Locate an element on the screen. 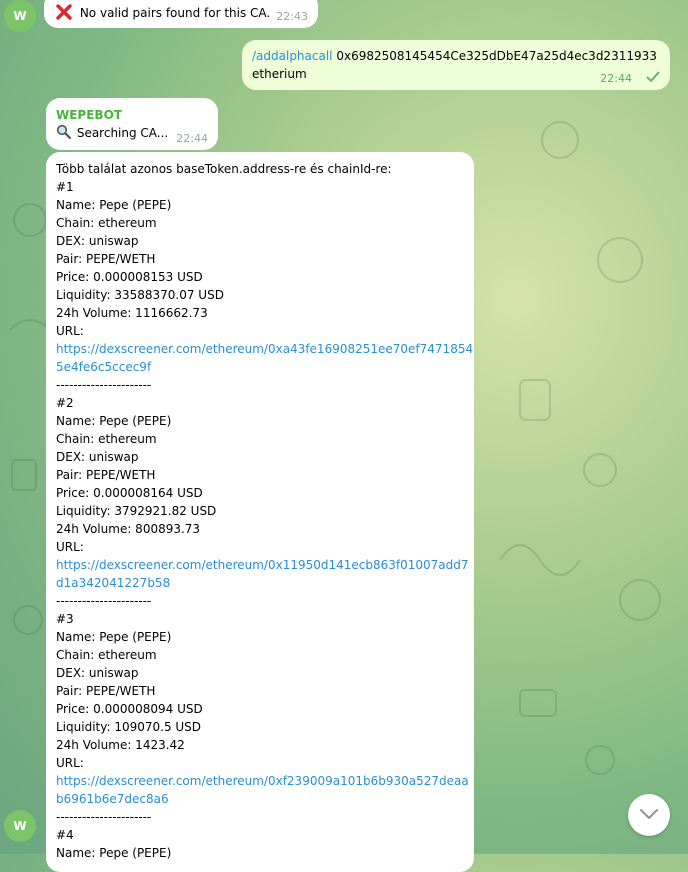 The image size is (688, 872). entry-volume: 24h Volume: 1116662.73 is located at coordinates (132, 313).